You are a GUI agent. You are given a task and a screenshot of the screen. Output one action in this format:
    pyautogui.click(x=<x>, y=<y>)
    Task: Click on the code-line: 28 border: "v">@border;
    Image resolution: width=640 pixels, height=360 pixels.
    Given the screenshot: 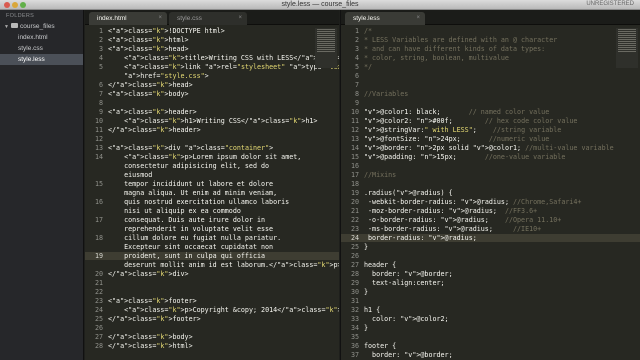 What is the action you would take?
    pyautogui.click(x=490, y=274)
    